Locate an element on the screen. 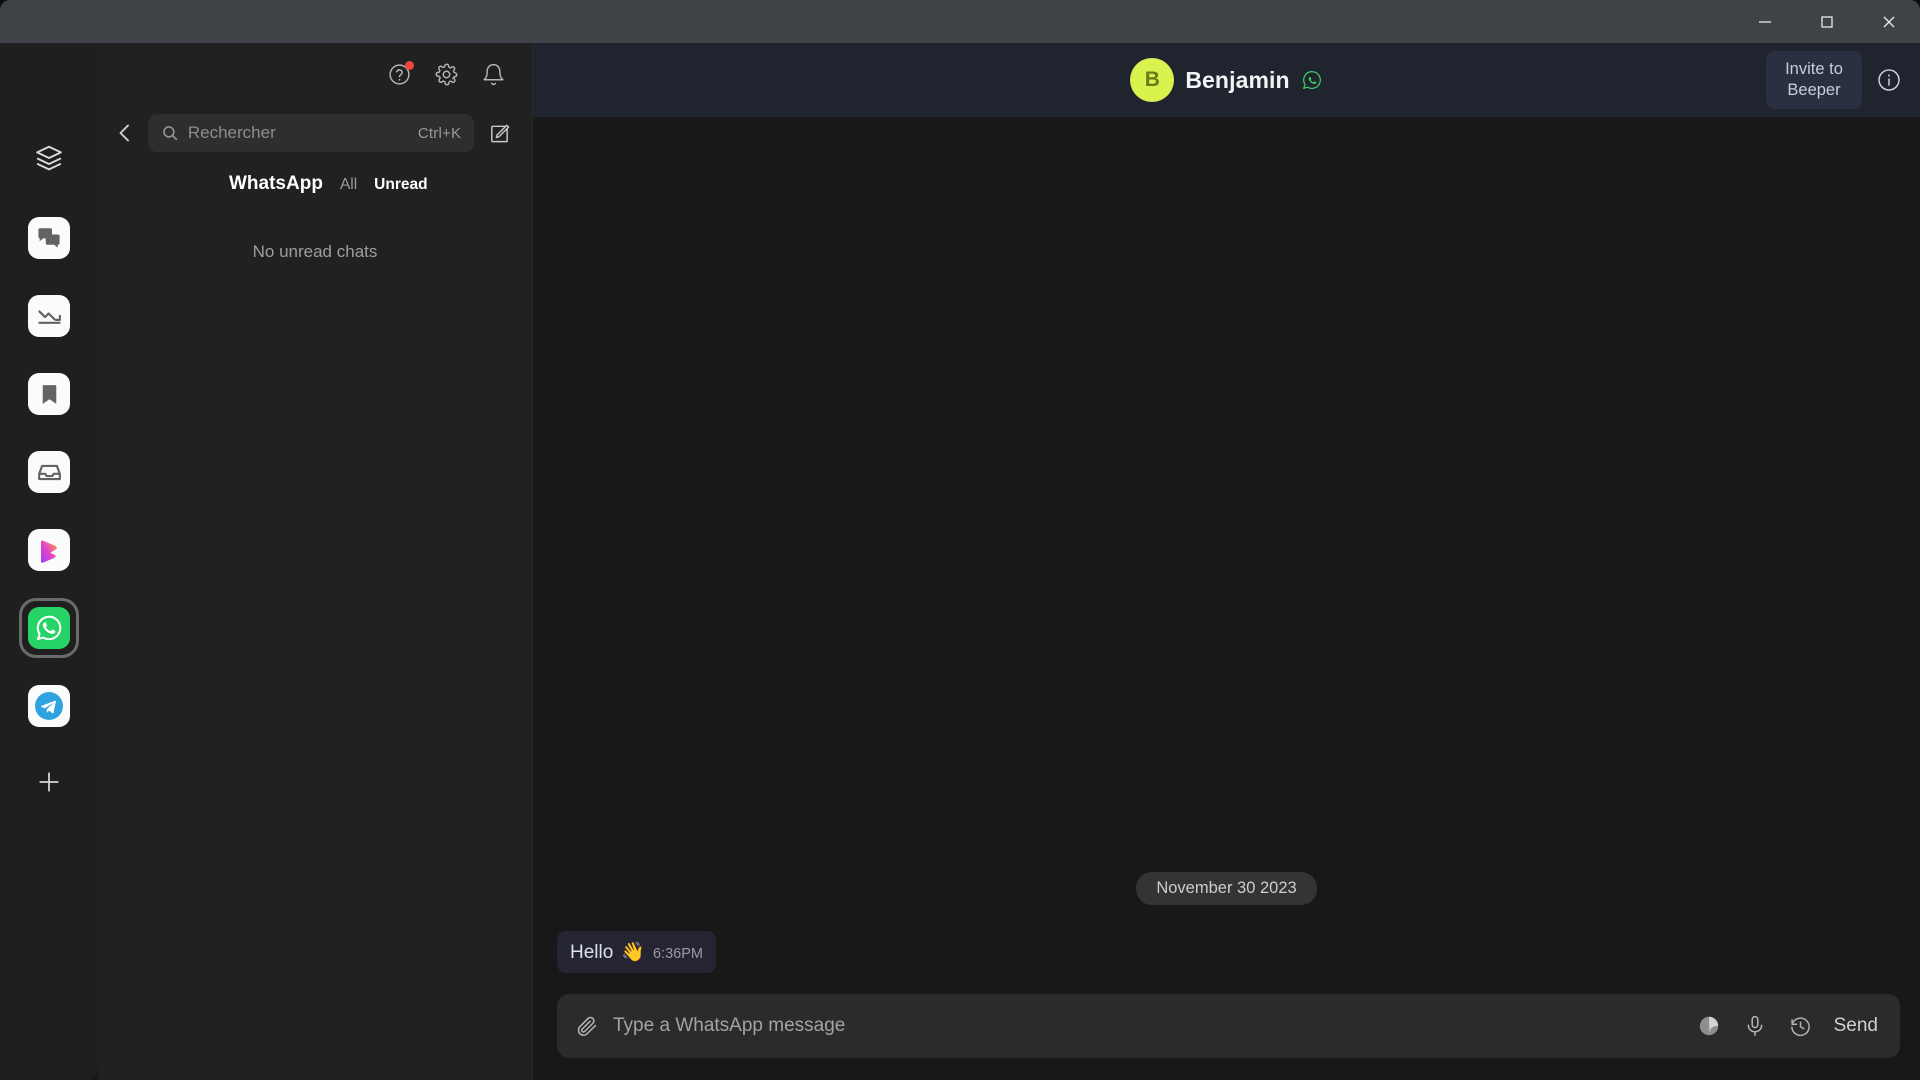 This screenshot has height=1080, width=1920. chat-header: B Benjamin Invite to Beeper is located at coordinates (1226, 80).